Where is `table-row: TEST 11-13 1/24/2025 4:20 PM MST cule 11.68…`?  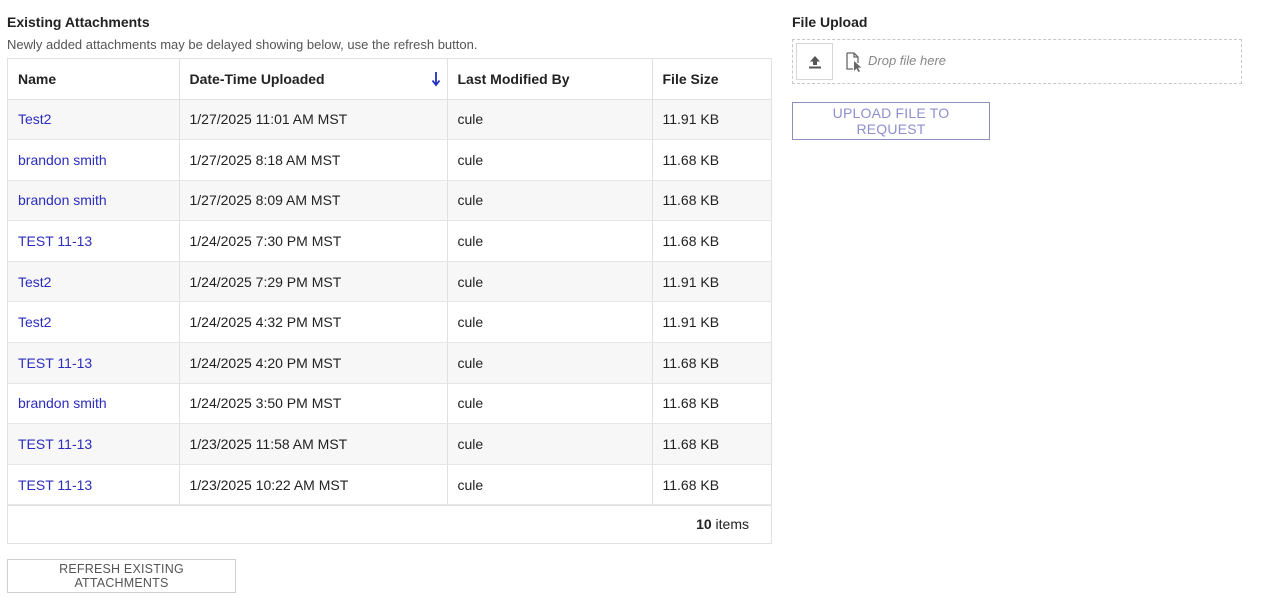
table-row: TEST 11-13 1/24/2025 4:20 PM MST cule 11.68… is located at coordinates (389, 363).